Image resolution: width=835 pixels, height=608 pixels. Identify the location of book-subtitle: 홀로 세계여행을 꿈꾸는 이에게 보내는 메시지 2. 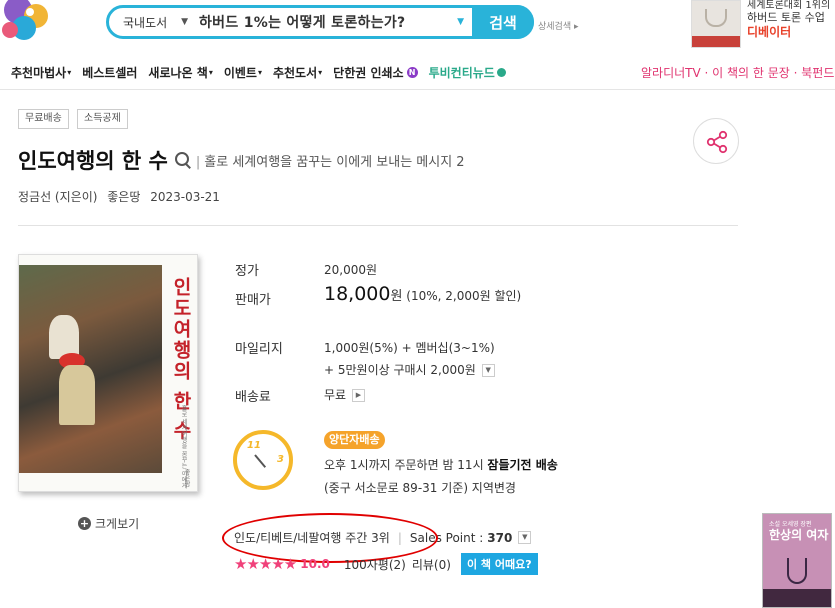
(334, 162).